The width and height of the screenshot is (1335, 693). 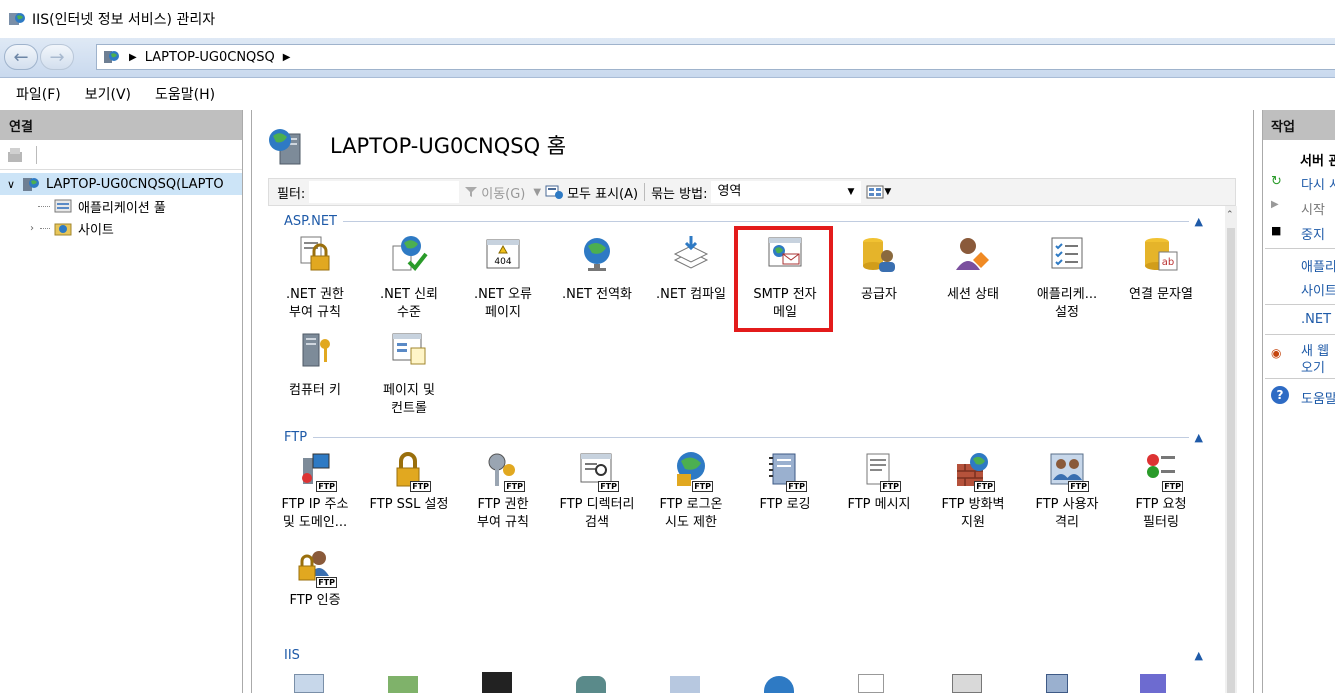 I want to click on feature-session-state: 세션 상태, so click(x=973, y=269).